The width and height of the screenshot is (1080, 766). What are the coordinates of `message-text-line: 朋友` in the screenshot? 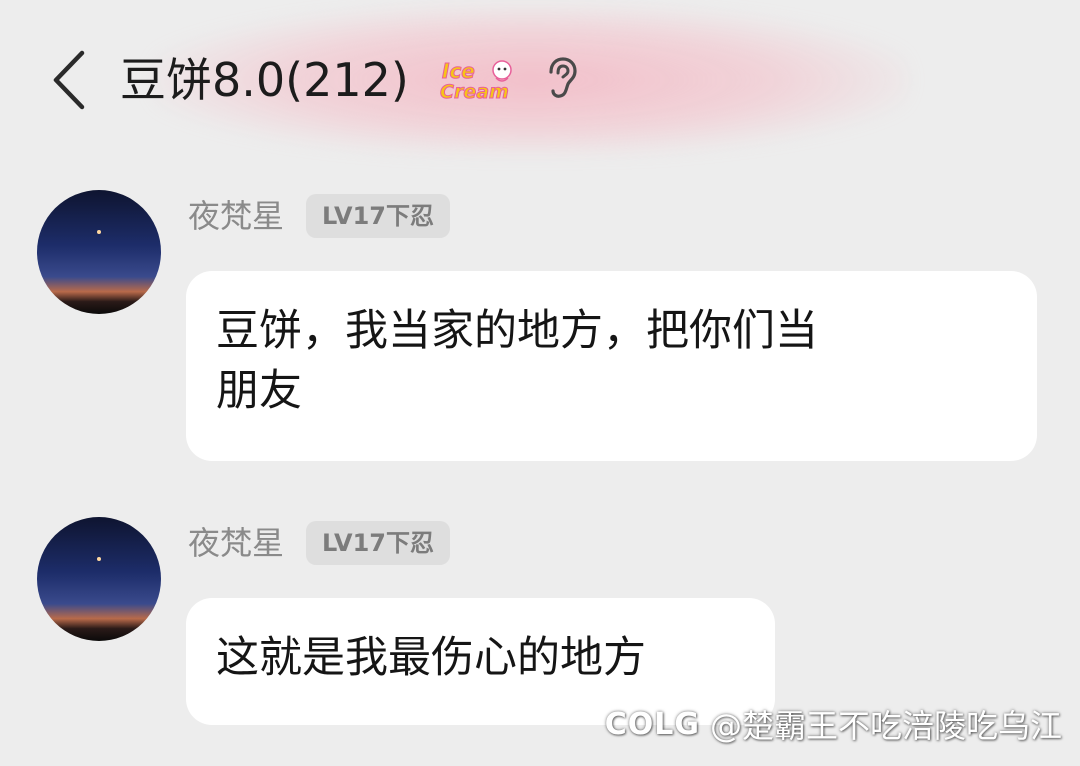 It's located at (259, 391).